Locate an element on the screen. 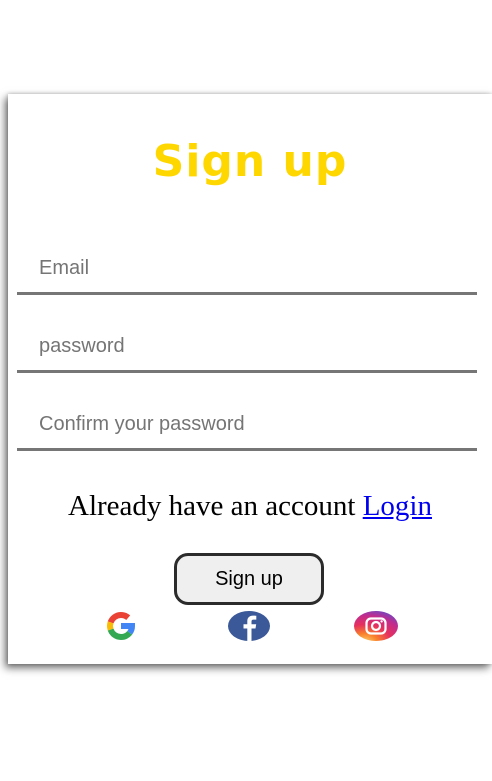 The image size is (492, 781). google-login-button is located at coordinates (121, 626).